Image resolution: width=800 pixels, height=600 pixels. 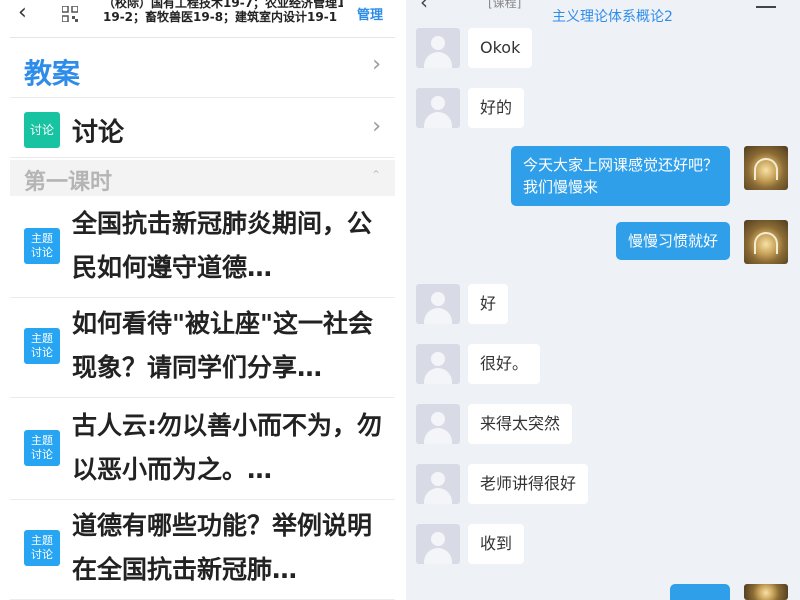 I want to click on chat-type-tag: [课程], so click(x=505, y=5).